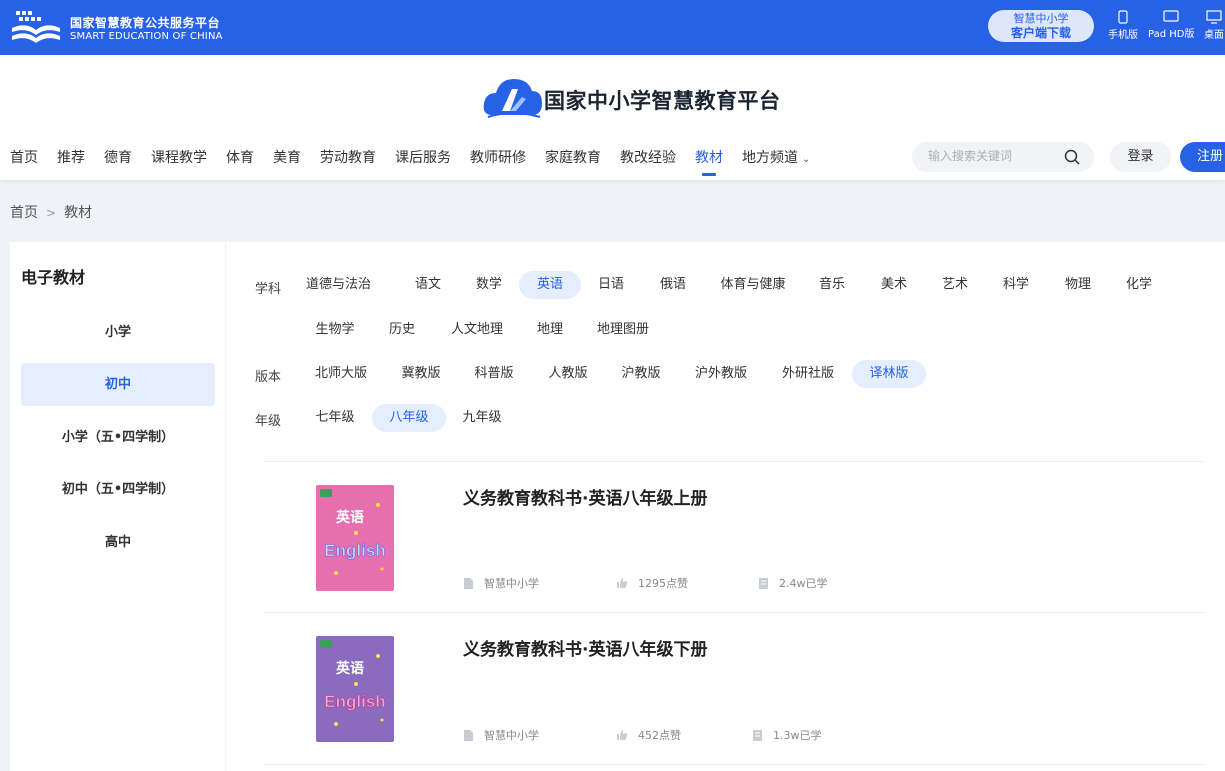  I want to click on grade-chip: 九年级, so click(482, 418).